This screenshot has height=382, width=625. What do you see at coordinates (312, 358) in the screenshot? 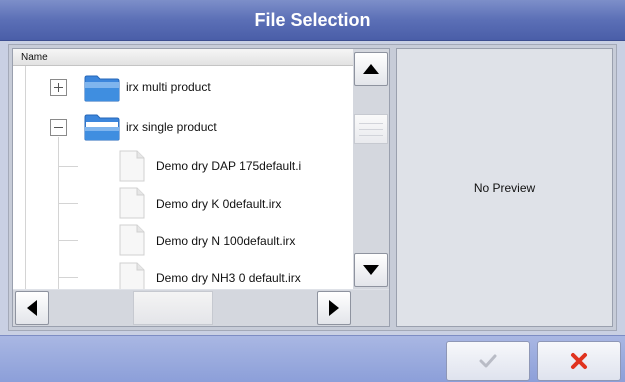
I see `bottom-bar` at bounding box center [312, 358].